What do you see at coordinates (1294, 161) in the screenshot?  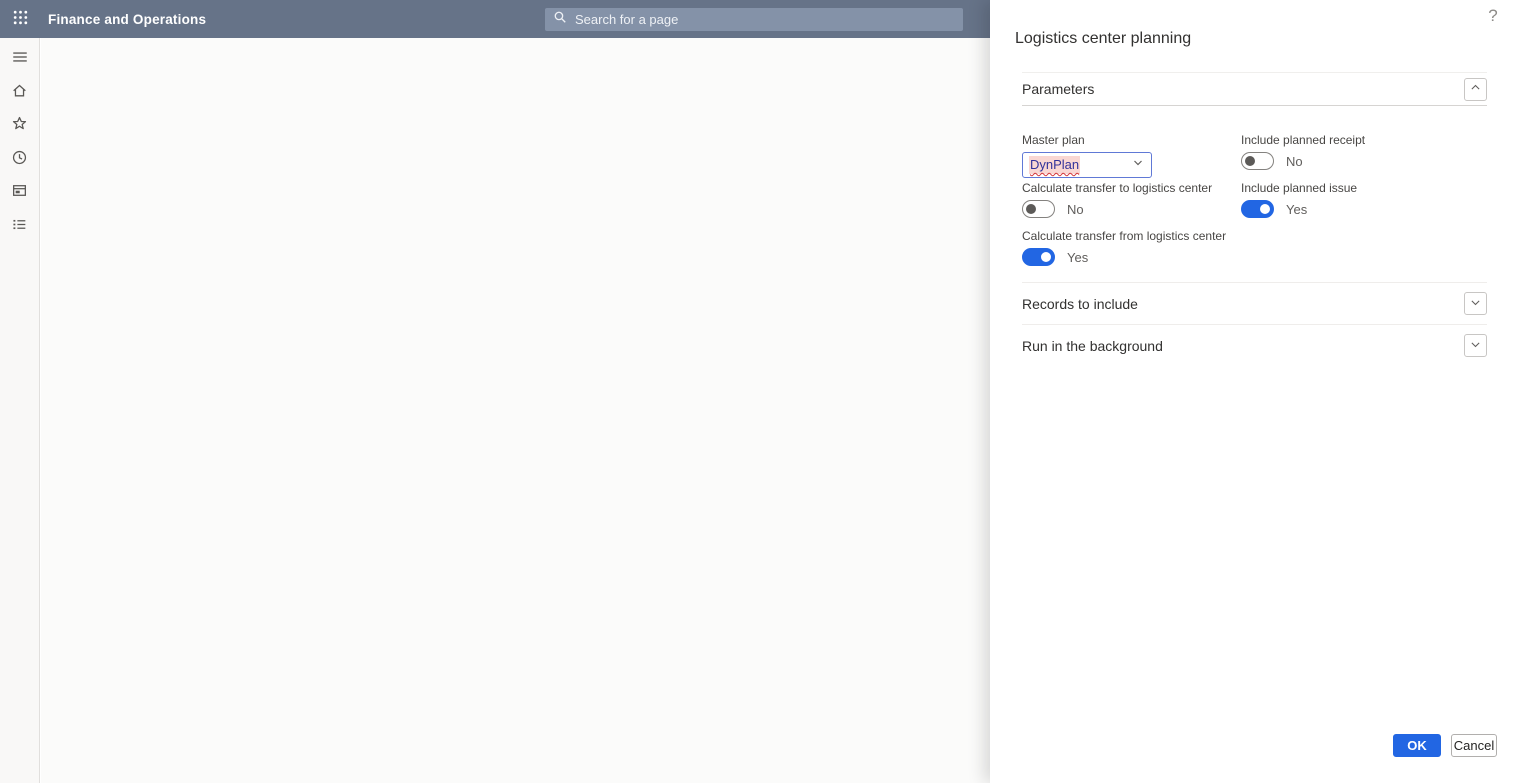 I see `include-planned-receipt-value: No` at bounding box center [1294, 161].